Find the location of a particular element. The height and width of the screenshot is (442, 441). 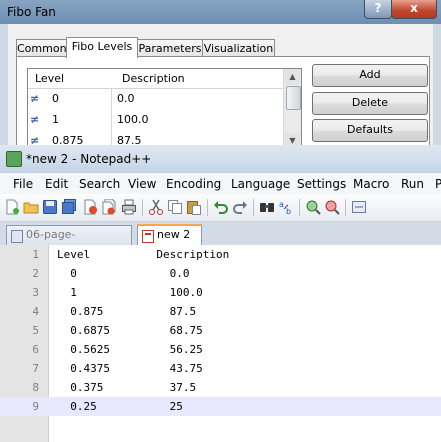

save-icon is located at coordinates (50, 207).